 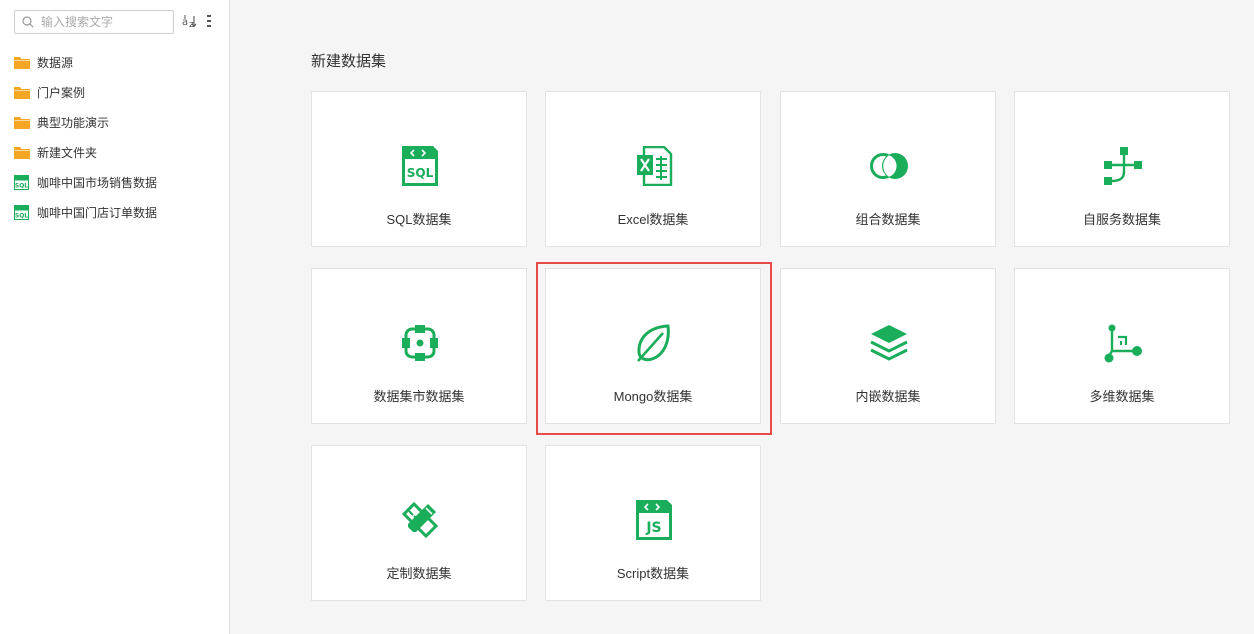 I want to click on custom-pencil-icon, so click(x=420, y=520).